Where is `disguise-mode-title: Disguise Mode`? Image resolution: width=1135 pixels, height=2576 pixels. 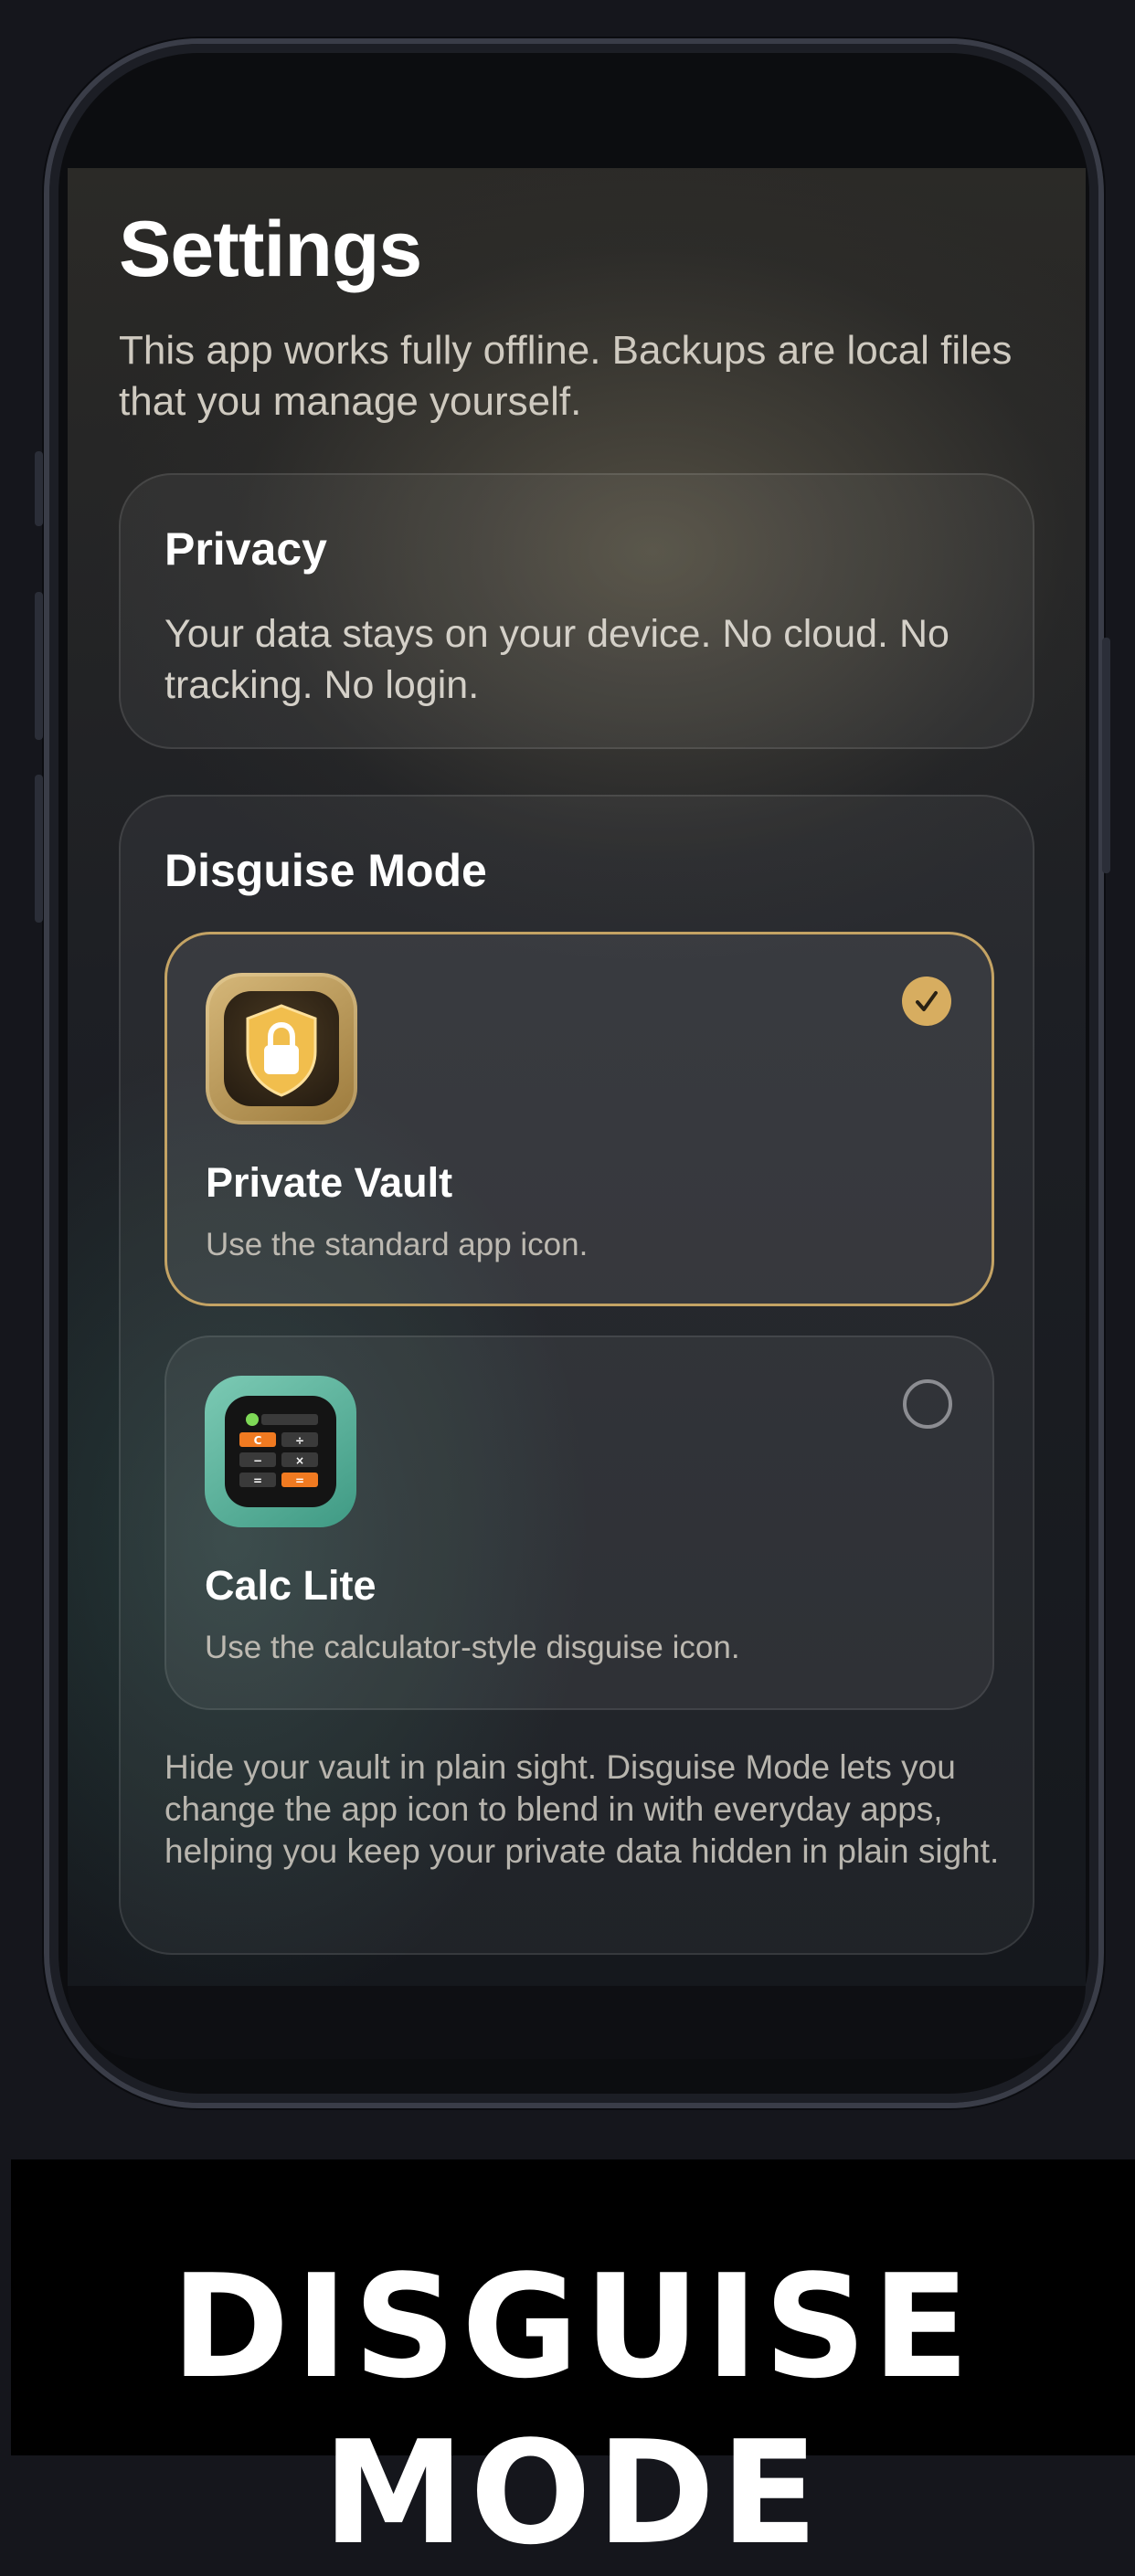
disguise-mode-title: Disguise Mode is located at coordinates (325, 870).